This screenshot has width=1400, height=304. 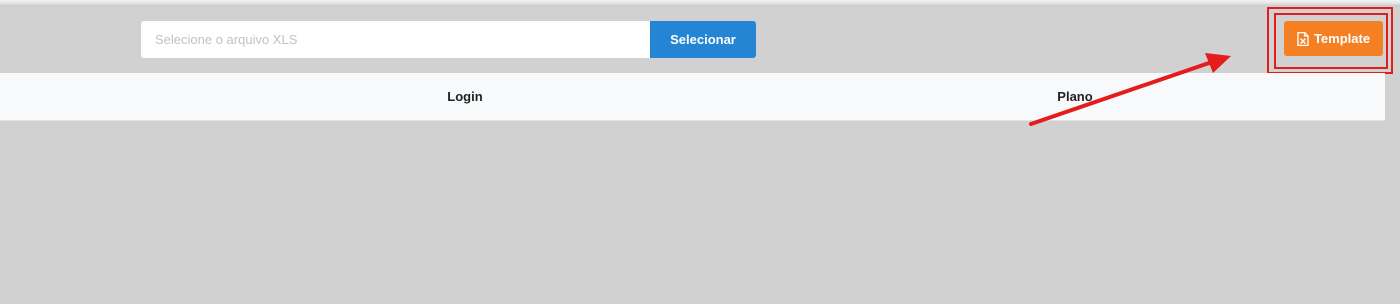 I want to click on top-divider, so click(x=700, y=3).